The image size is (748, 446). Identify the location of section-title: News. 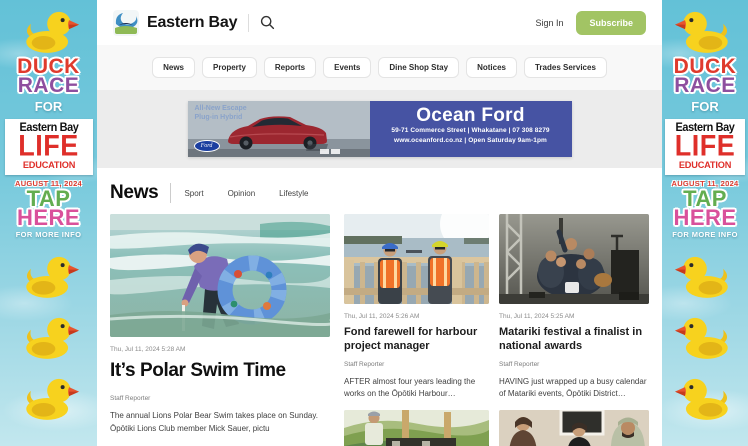
(134, 192).